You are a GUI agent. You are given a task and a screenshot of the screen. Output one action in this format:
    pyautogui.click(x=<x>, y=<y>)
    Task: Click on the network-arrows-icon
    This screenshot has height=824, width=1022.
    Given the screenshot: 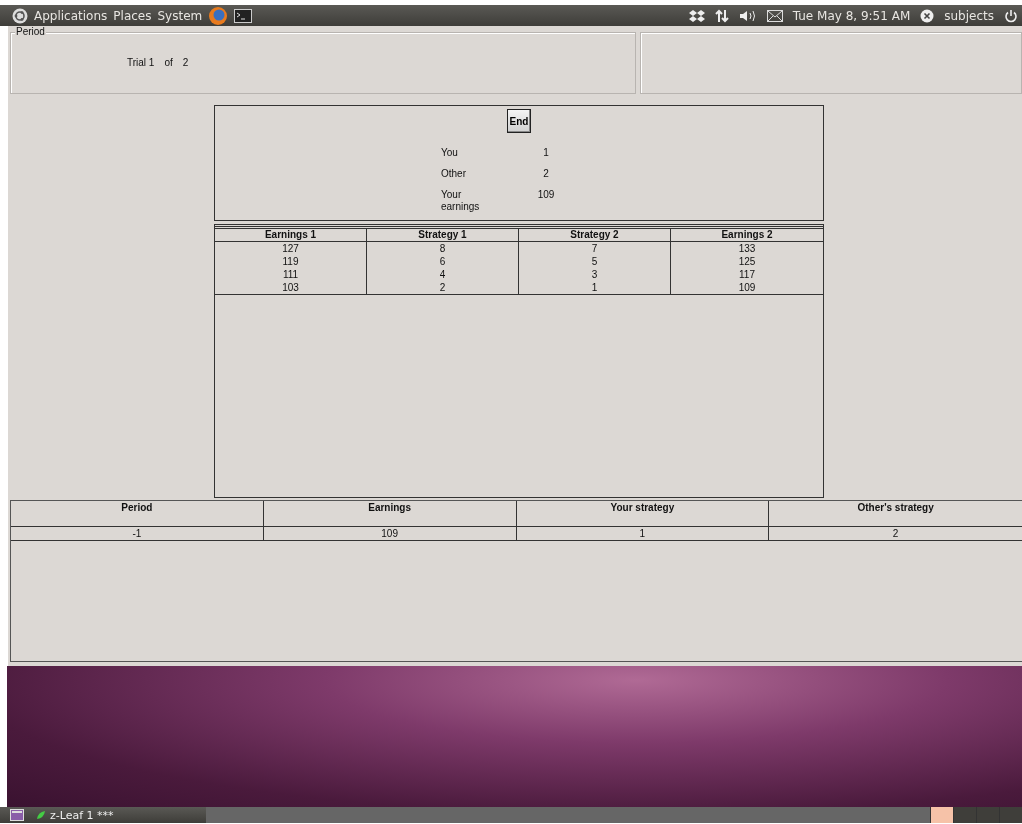 What is the action you would take?
    pyautogui.click(x=721, y=15)
    